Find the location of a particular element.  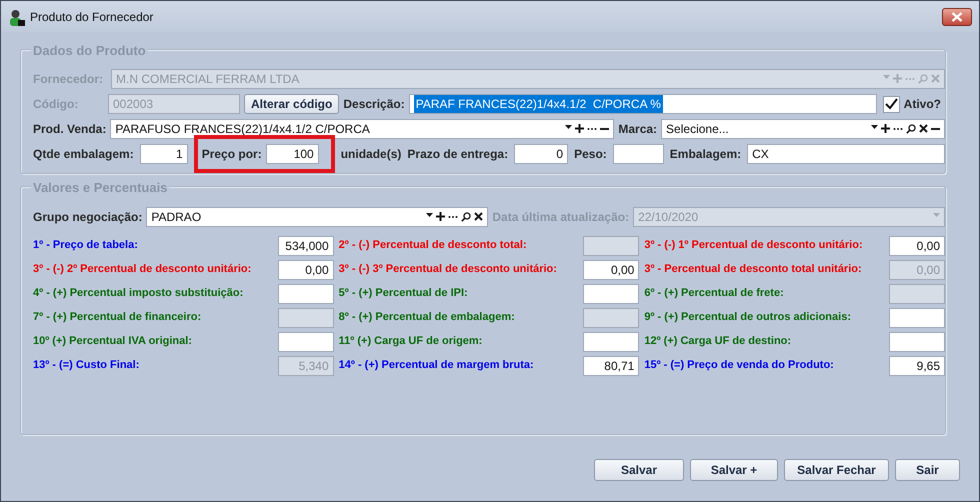

field-label: 3º - (-) 1º Percentual de desconto unitário: is located at coordinates (754, 246).